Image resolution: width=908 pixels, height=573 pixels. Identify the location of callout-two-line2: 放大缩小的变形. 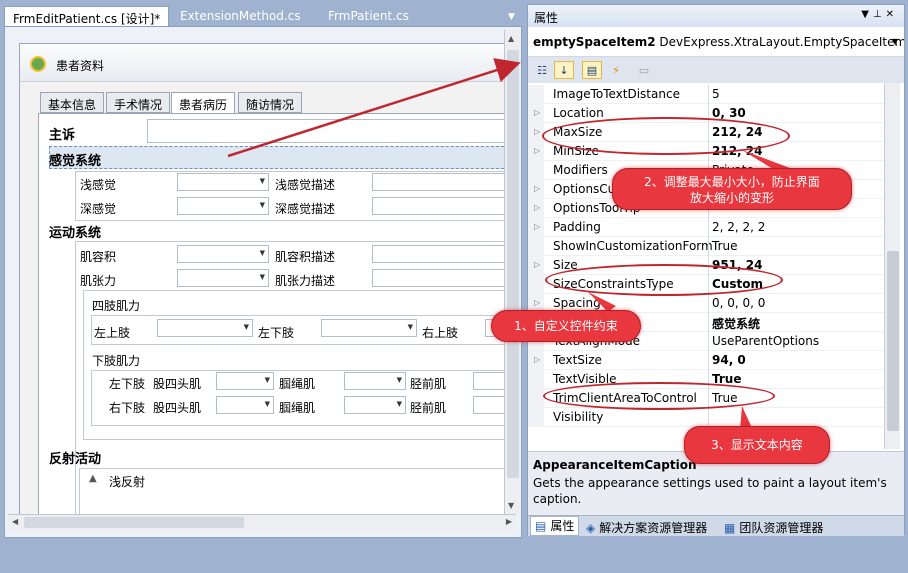
(731, 198).